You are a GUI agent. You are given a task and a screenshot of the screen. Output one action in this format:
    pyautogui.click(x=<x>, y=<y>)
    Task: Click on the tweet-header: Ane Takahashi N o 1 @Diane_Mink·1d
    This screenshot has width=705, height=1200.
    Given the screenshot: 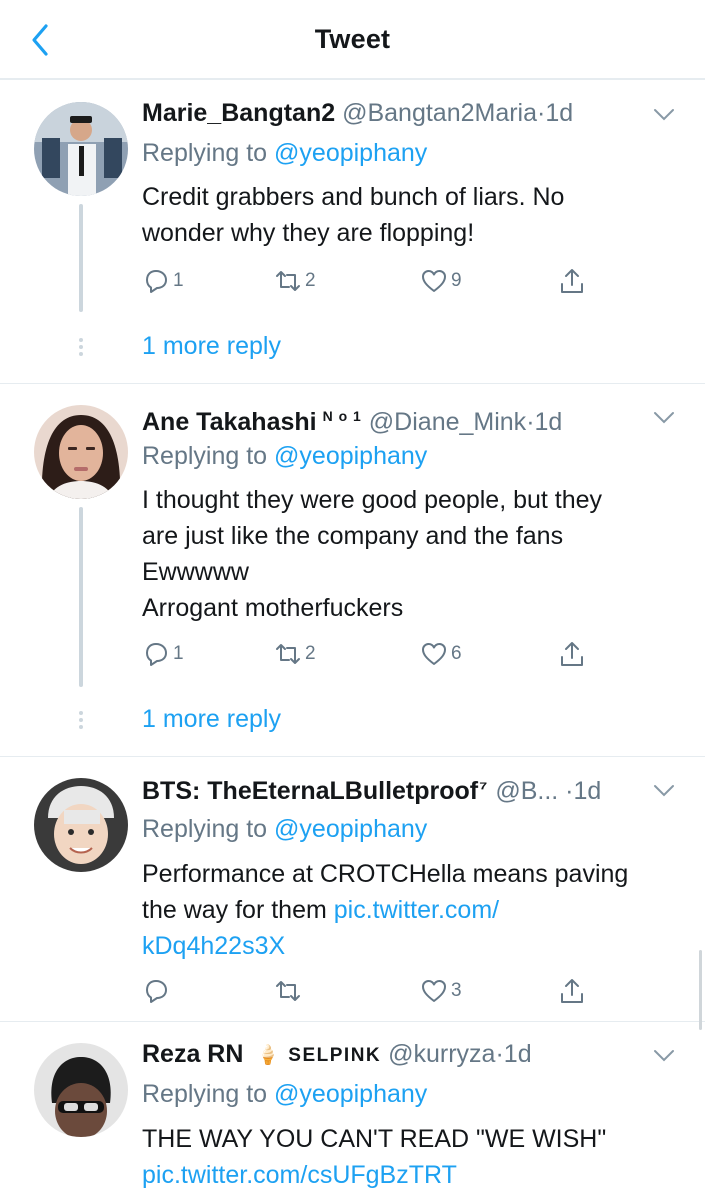 What is the action you would take?
    pyautogui.click(x=352, y=419)
    